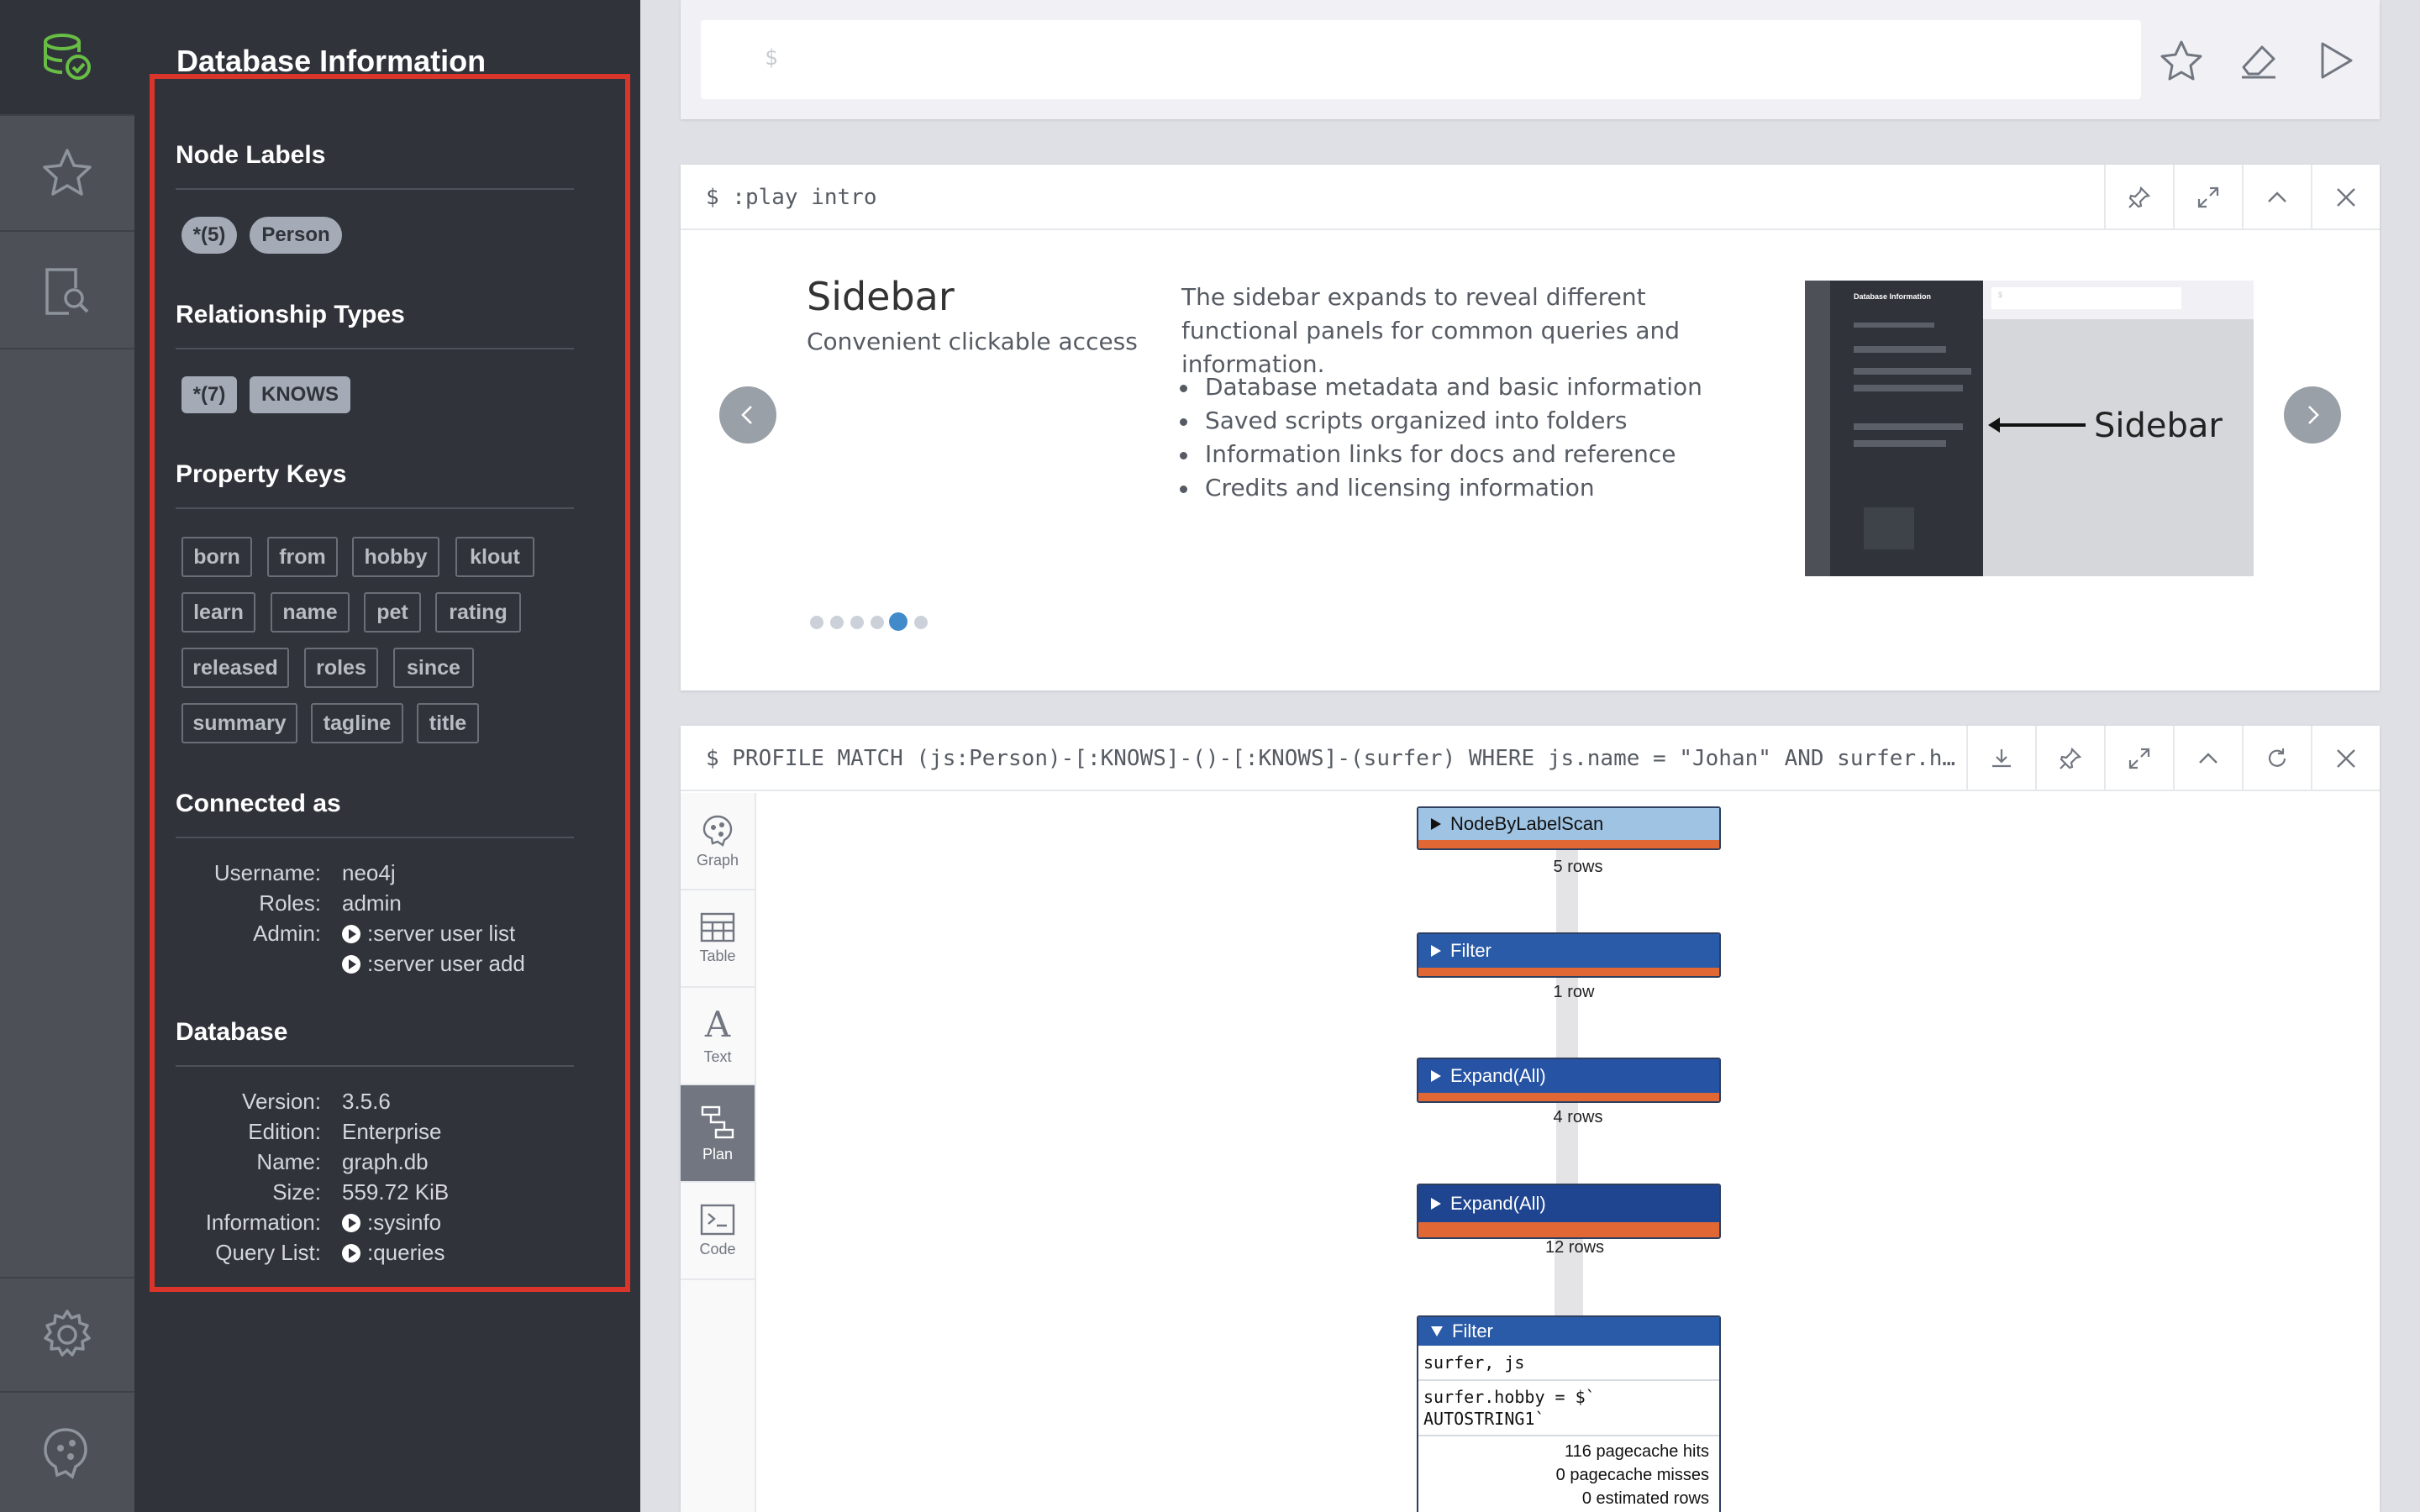  Describe the element at coordinates (718, 831) in the screenshot. I see `graph-icon` at that location.